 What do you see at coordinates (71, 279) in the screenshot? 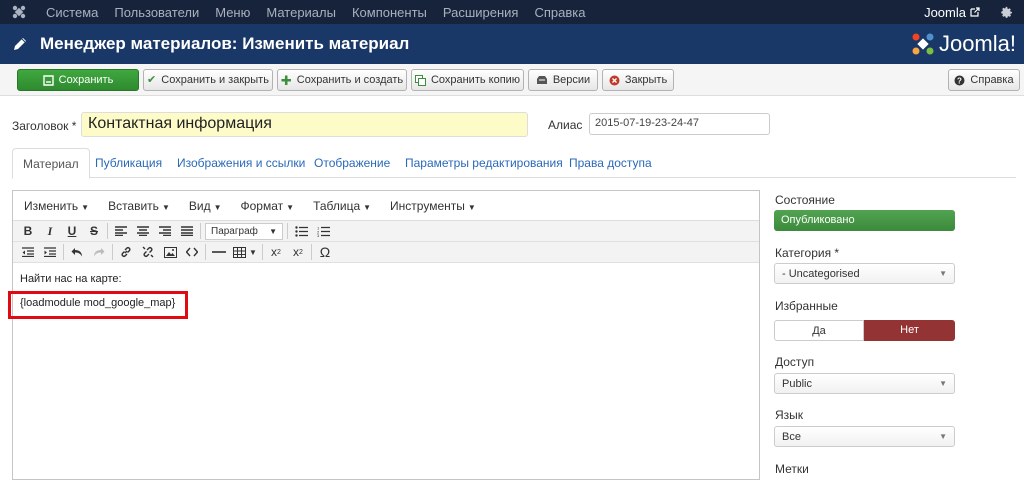
I see `content-line-1: Найти нас на карте:` at bounding box center [71, 279].